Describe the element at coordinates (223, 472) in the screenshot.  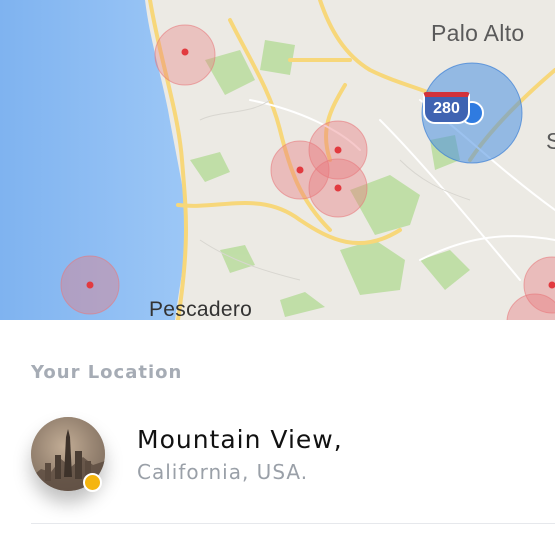
I see `location-region: California, USA.` at that location.